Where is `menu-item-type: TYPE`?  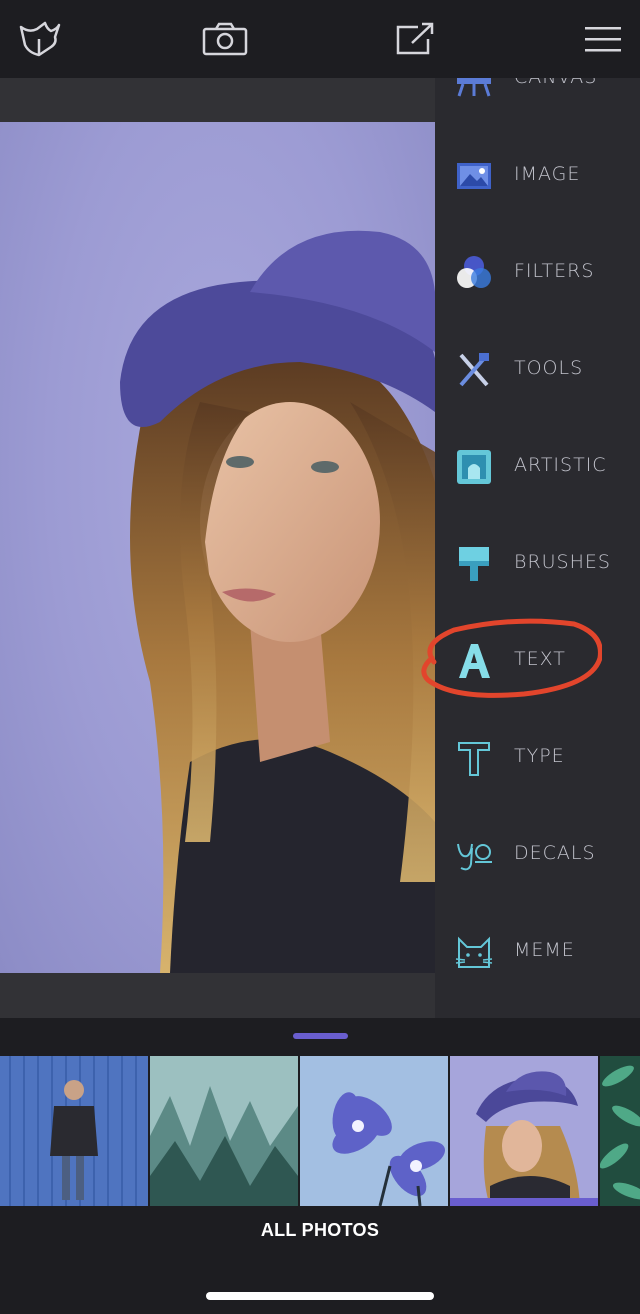
menu-item-type: TYPE is located at coordinates (537, 757).